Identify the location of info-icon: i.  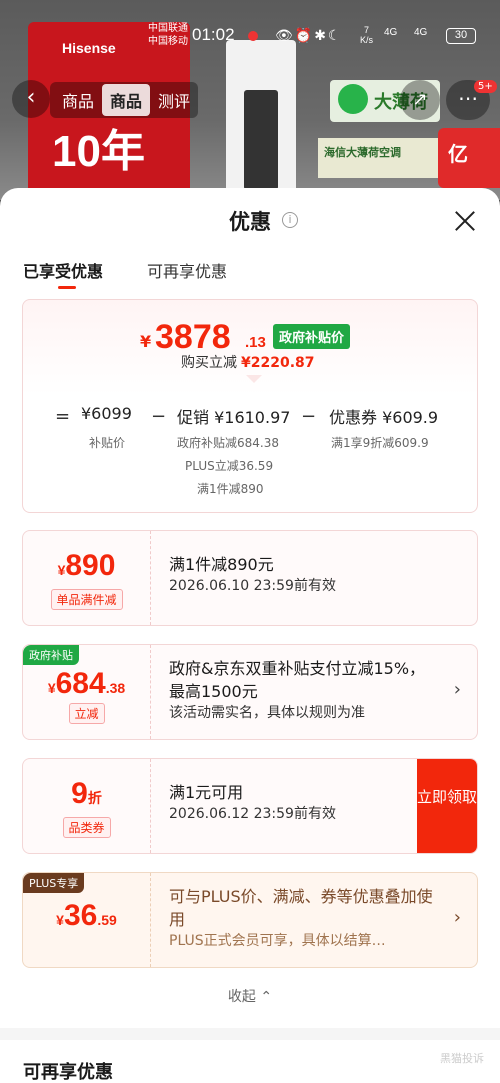
(290, 220).